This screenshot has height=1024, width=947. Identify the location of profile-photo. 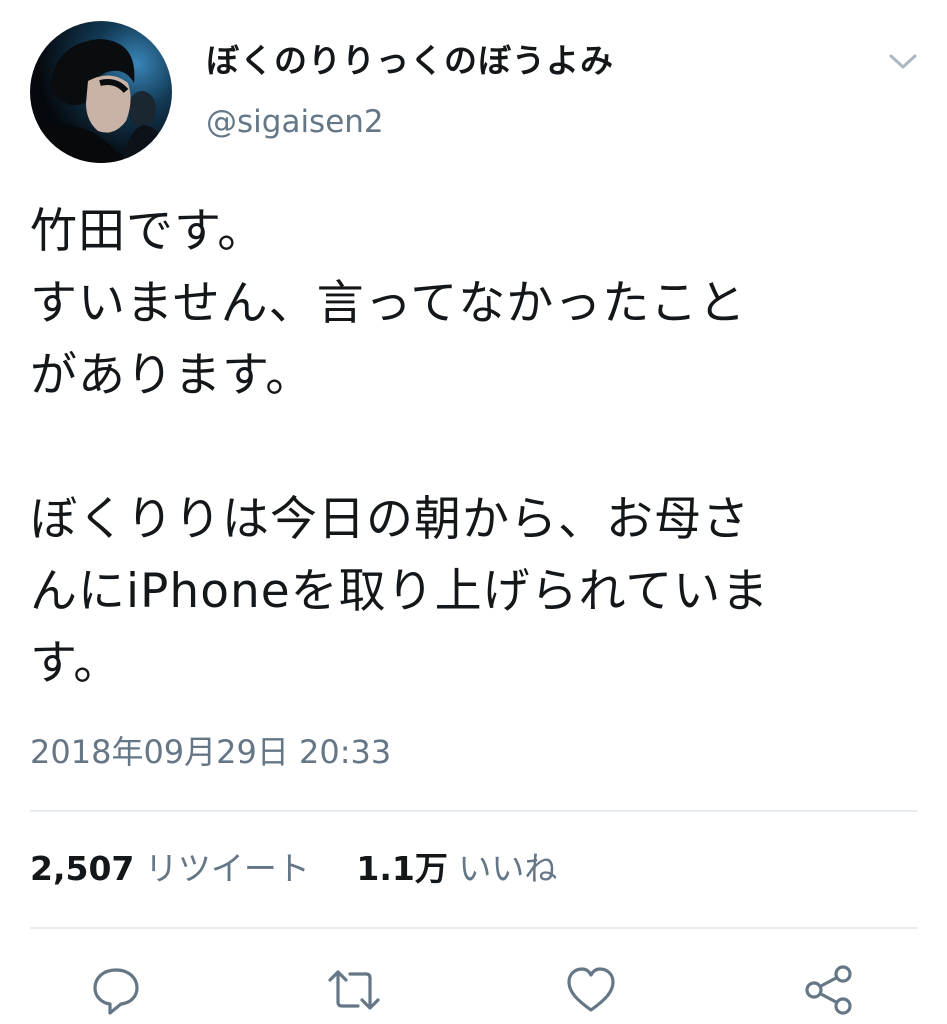
(101, 92).